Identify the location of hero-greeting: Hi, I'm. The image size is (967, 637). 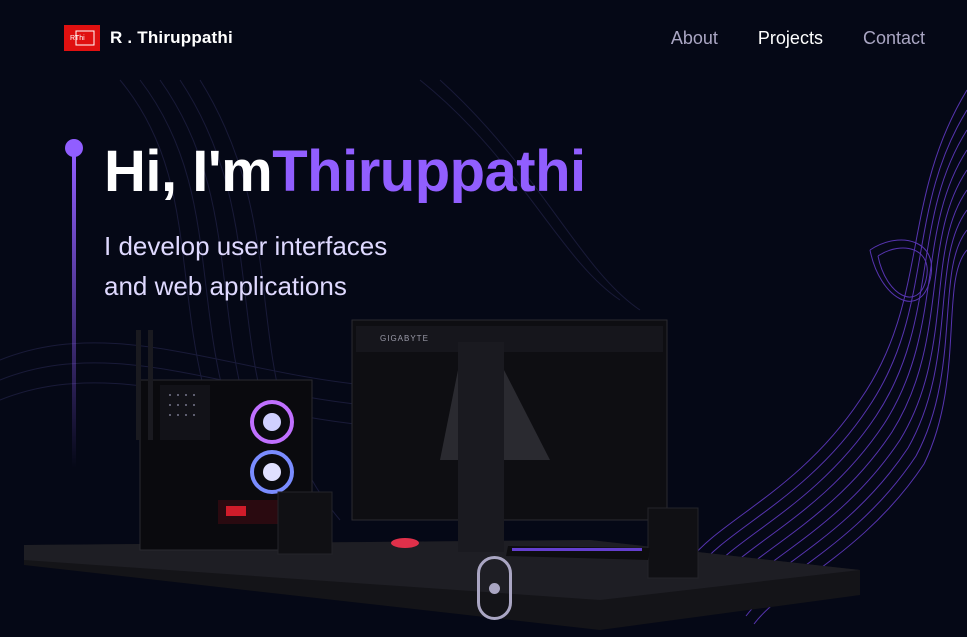
(188, 171).